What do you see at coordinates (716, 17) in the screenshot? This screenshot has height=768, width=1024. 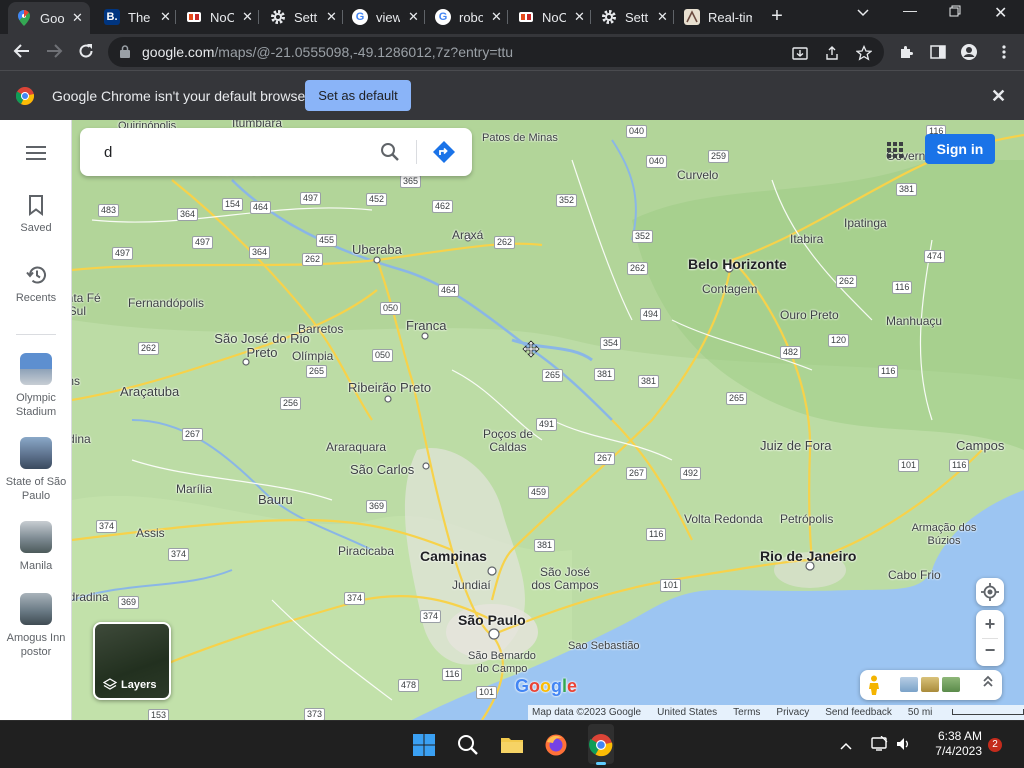 I see `tab-realtime: Real-time` at bounding box center [716, 17].